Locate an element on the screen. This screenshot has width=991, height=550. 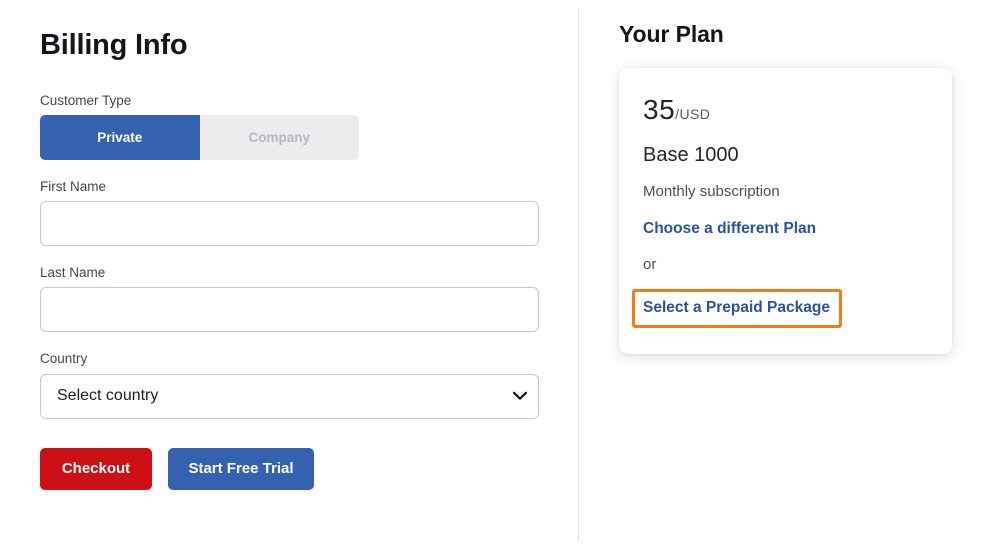
last-name-label: Last Name is located at coordinates (73, 273).